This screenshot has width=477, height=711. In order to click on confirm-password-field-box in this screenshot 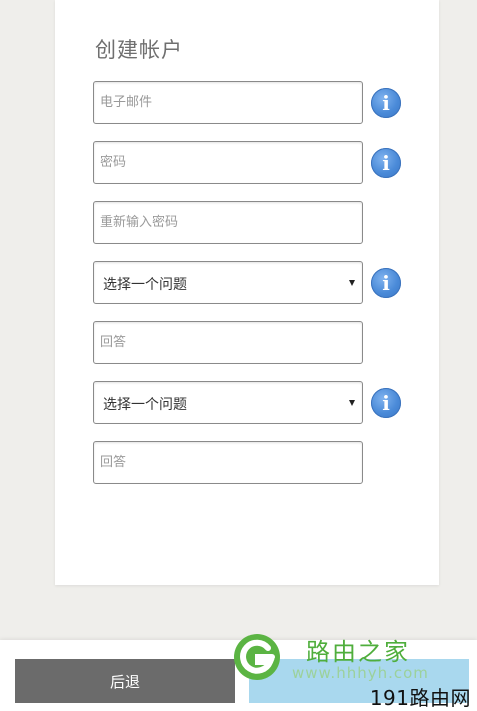, I will do `click(228, 222)`.